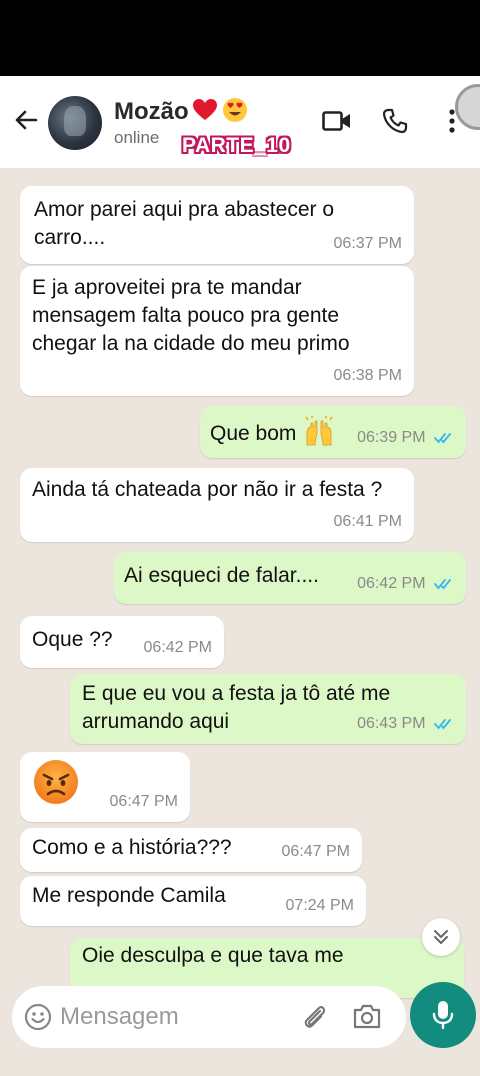 This screenshot has height=1076, width=480. I want to click on emoji-icon, so click(38, 1017).